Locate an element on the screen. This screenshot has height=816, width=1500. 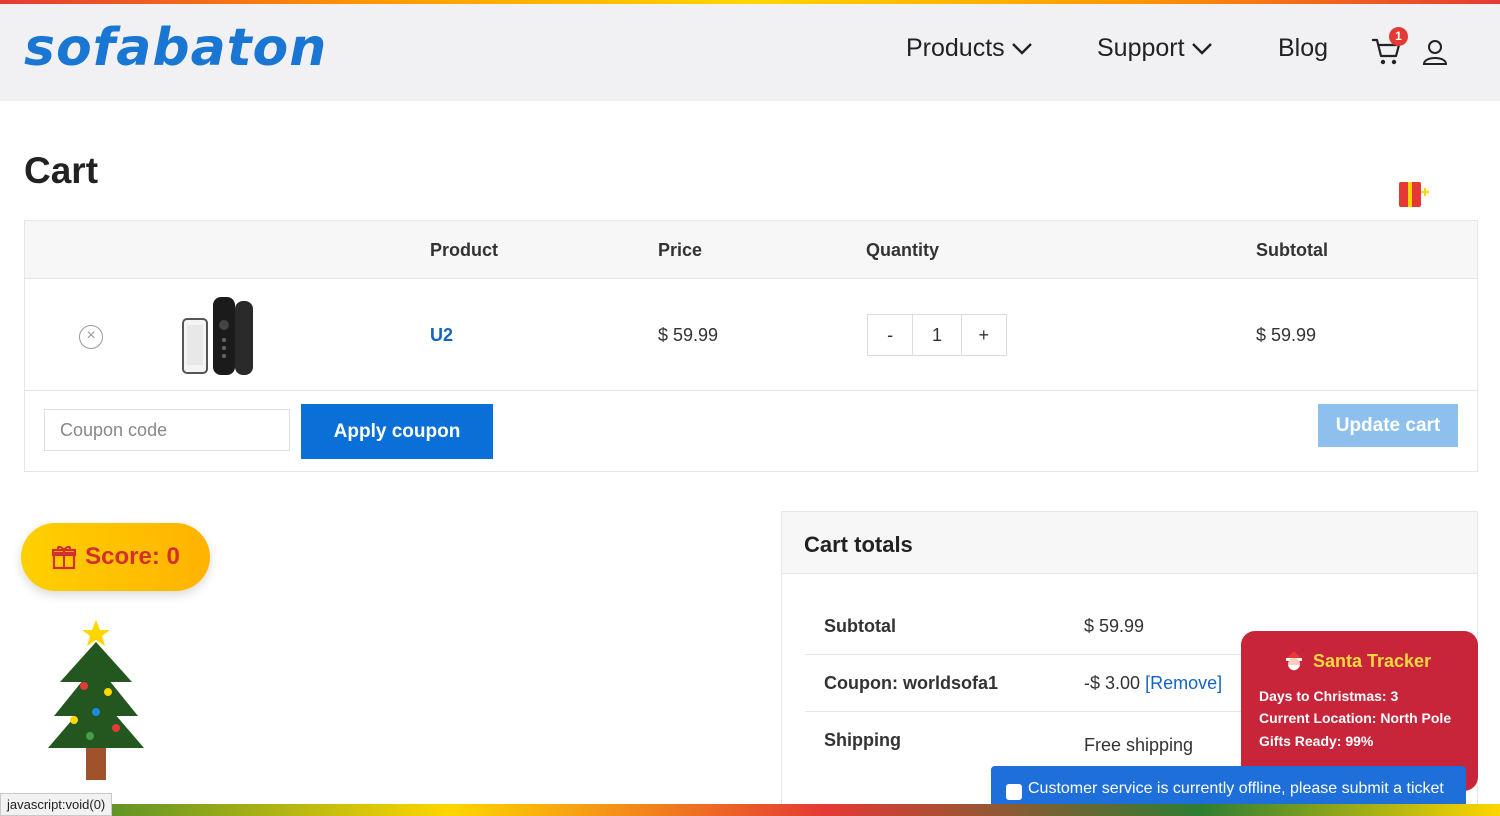
gifts-ready: Gifts Ready: 99% is located at coordinates (1316, 741).